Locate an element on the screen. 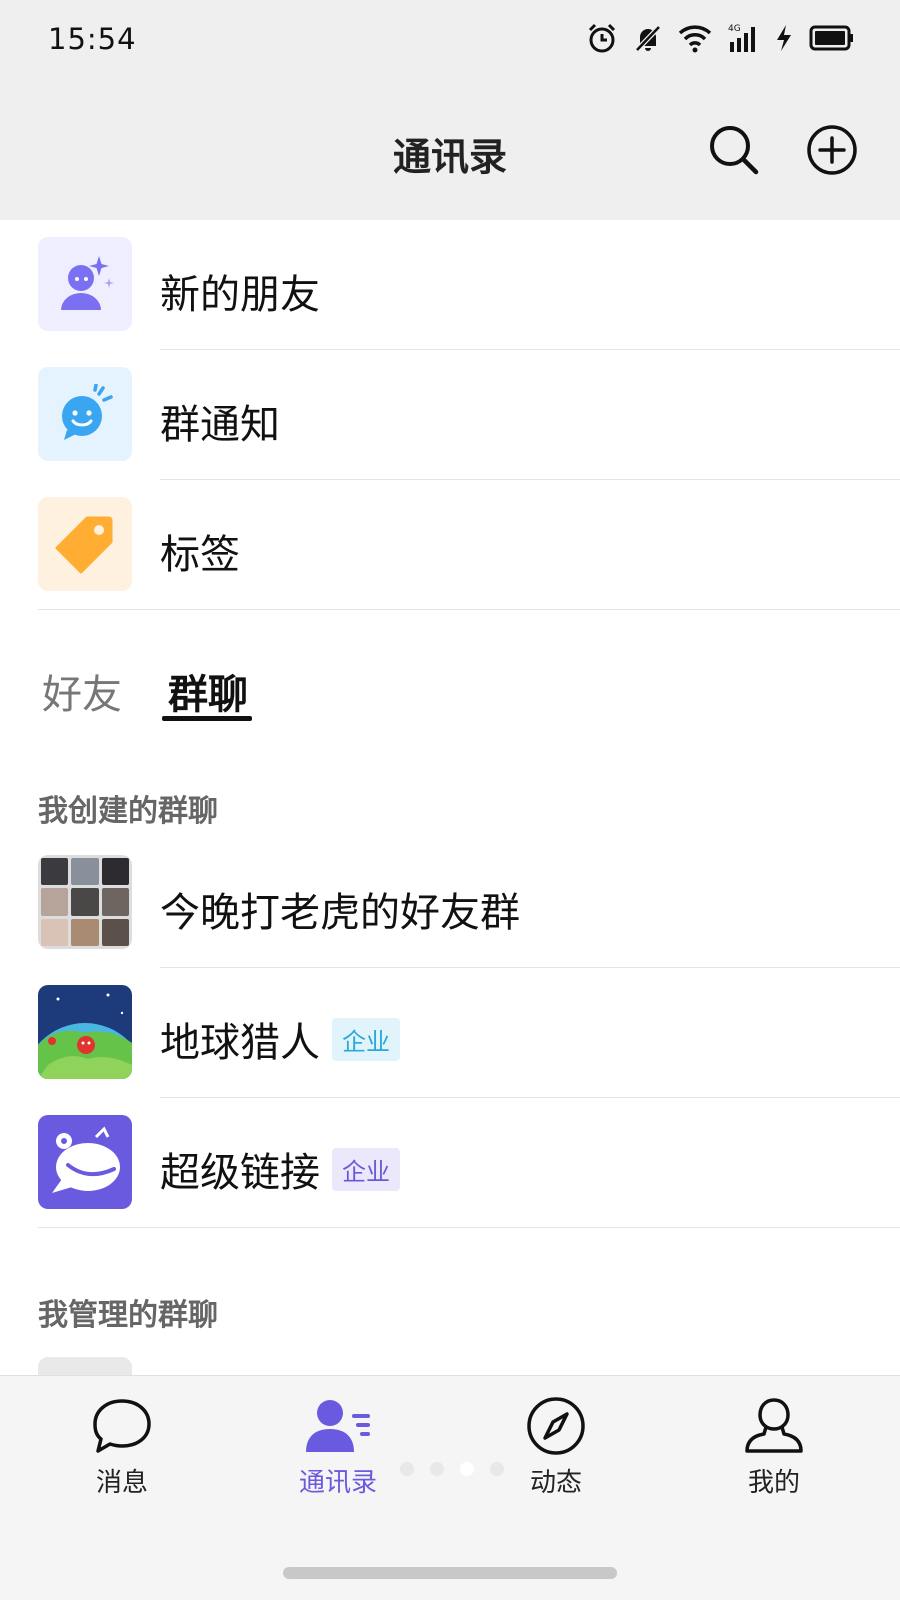 The width and height of the screenshot is (900, 1600). signal-icon: 4G is located at coordinates (741, 38).